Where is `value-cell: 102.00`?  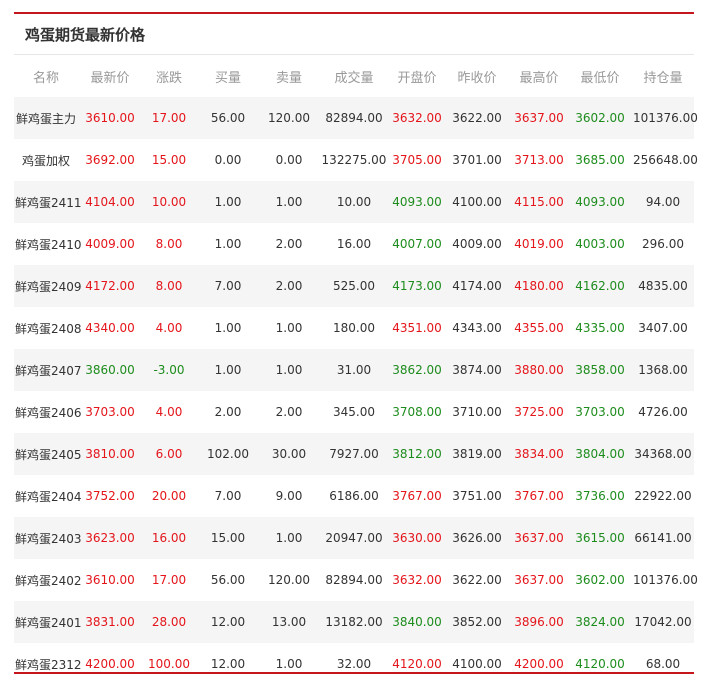 value-cell: 102.00 is located at coordinates (228, 454).